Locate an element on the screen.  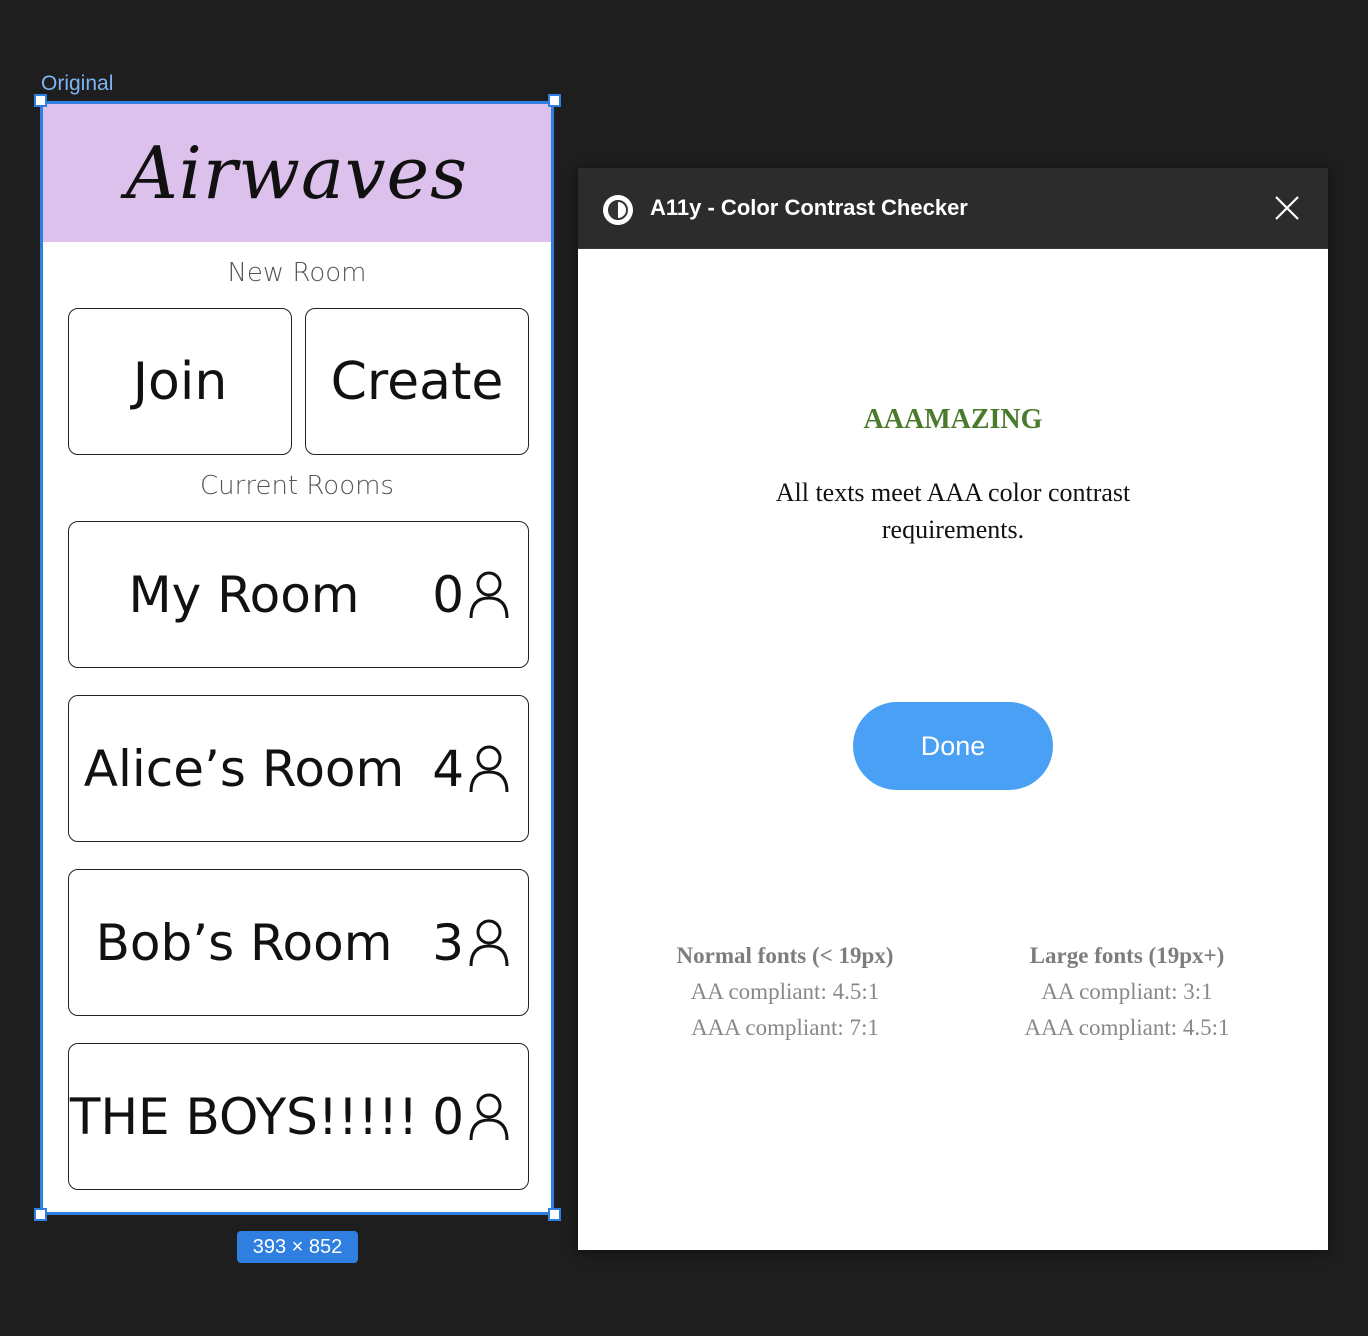
current-rooms-label: Current Rooms is located at coordinates (297, 486).